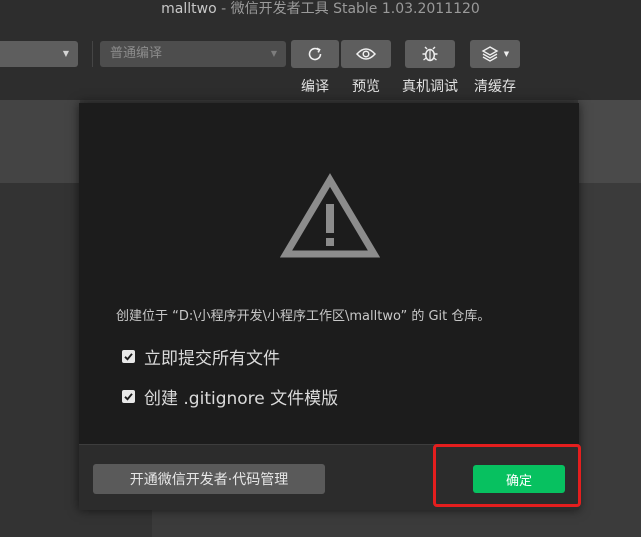 The image size is (641, 537). What do you see at coordinates (507, 475) in the screenshot?
I see `confirm-highlight-annotation` at bounding box center [507, 475].